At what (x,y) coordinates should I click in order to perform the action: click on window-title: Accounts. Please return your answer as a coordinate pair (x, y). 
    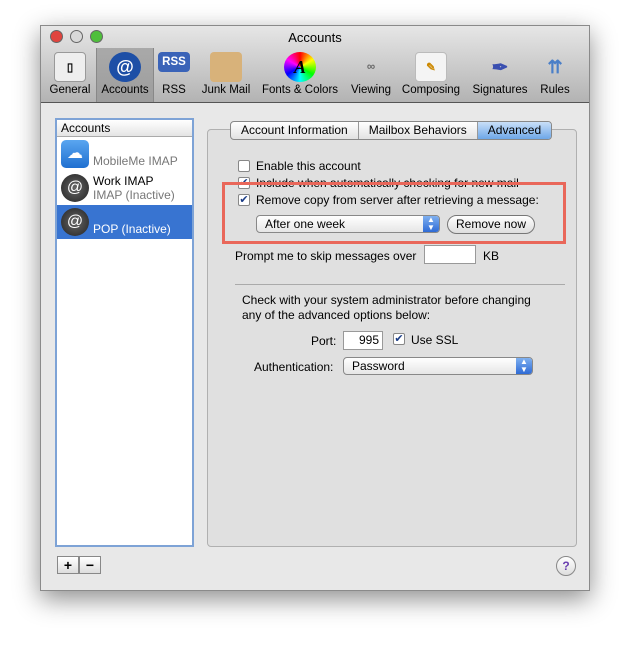
    Looking at the image, I should click on (315, 37).